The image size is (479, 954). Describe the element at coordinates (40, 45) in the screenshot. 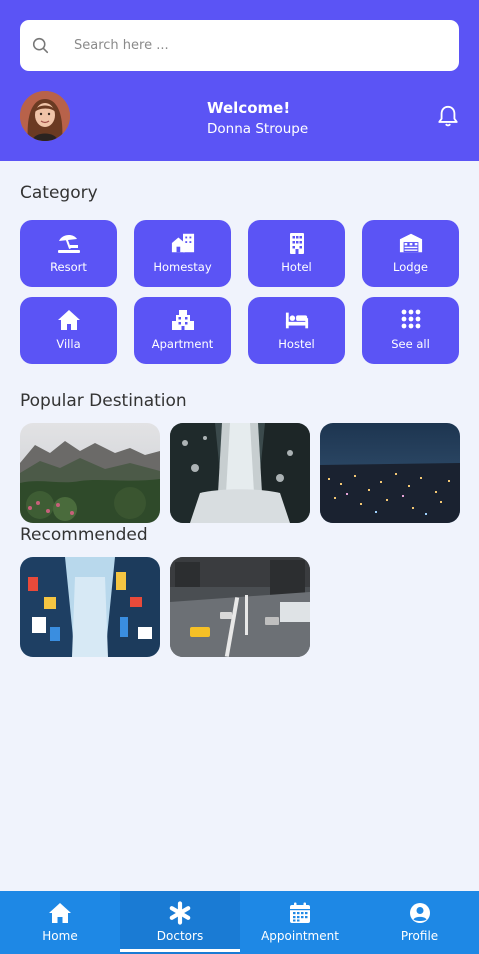

I see `search-icon` at that location.